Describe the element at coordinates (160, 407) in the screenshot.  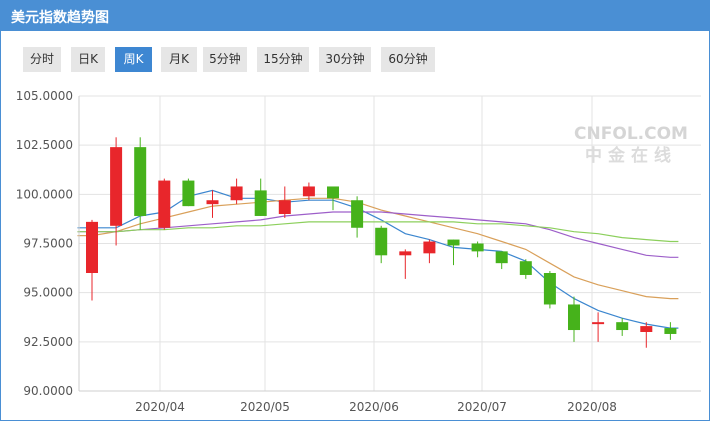
I see `x-tick-label: 2020/04` at that location.